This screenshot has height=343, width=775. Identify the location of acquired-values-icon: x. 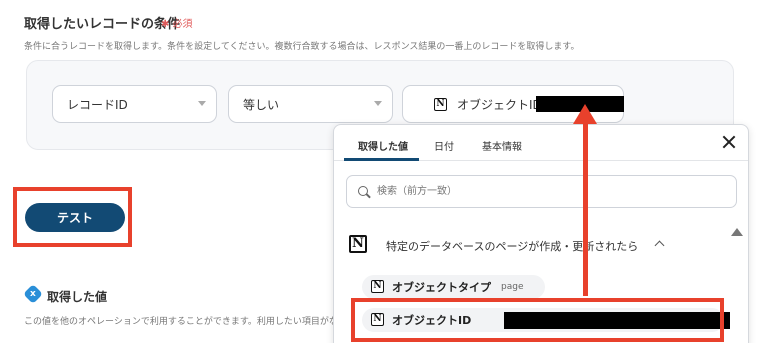
(33, 294).